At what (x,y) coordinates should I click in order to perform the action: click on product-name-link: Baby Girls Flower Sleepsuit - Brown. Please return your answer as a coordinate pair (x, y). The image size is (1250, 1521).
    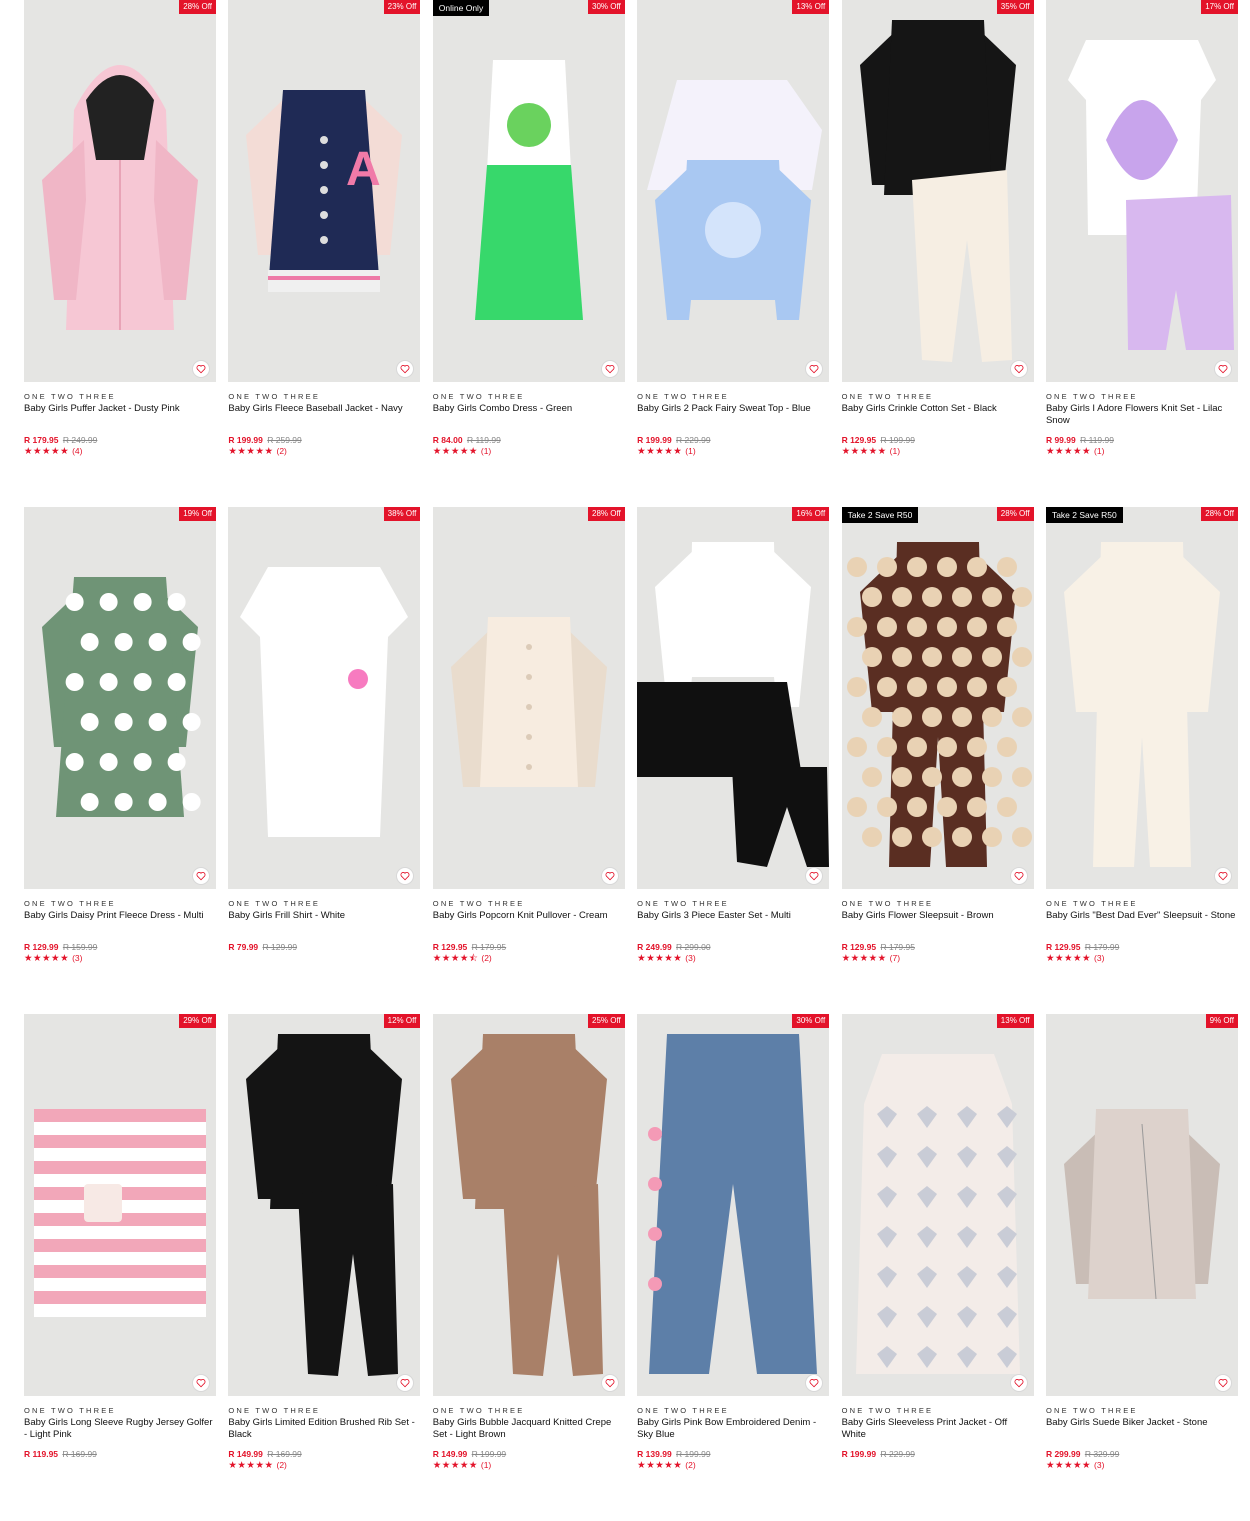
    Looking at the image, I should click on (938, 926).